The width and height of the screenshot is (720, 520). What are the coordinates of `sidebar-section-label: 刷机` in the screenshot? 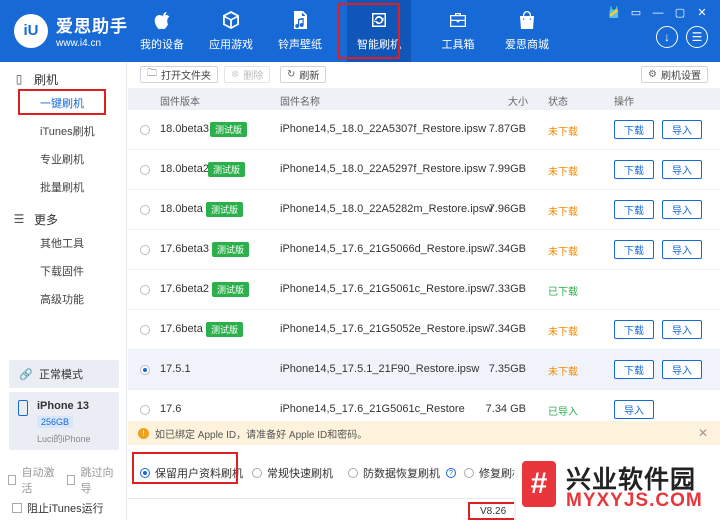 It's located at (46, 79).